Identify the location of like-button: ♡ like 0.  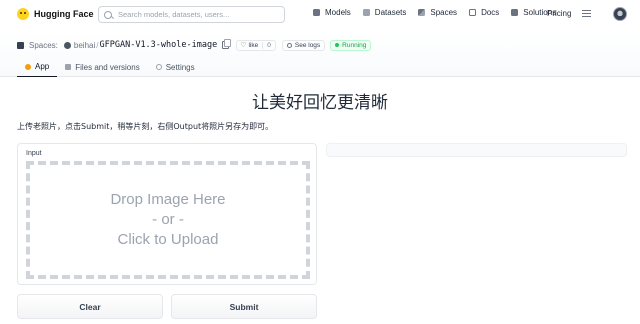
(256, 45).